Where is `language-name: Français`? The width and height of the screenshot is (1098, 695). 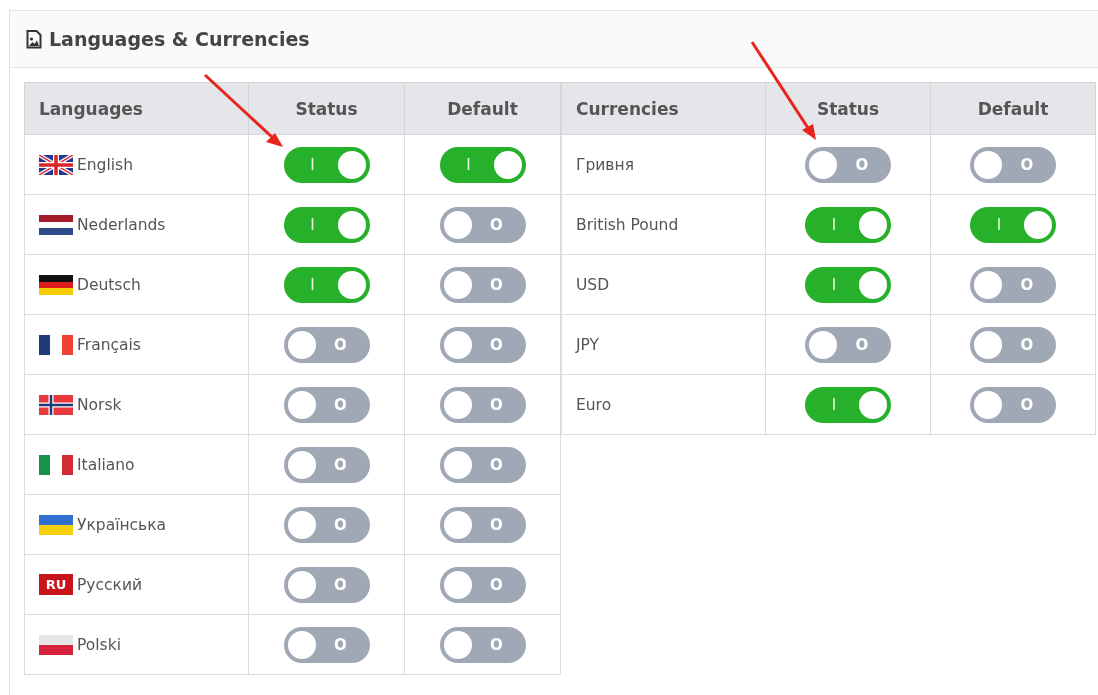
language-name: Français is located at coordinates (109, 344).